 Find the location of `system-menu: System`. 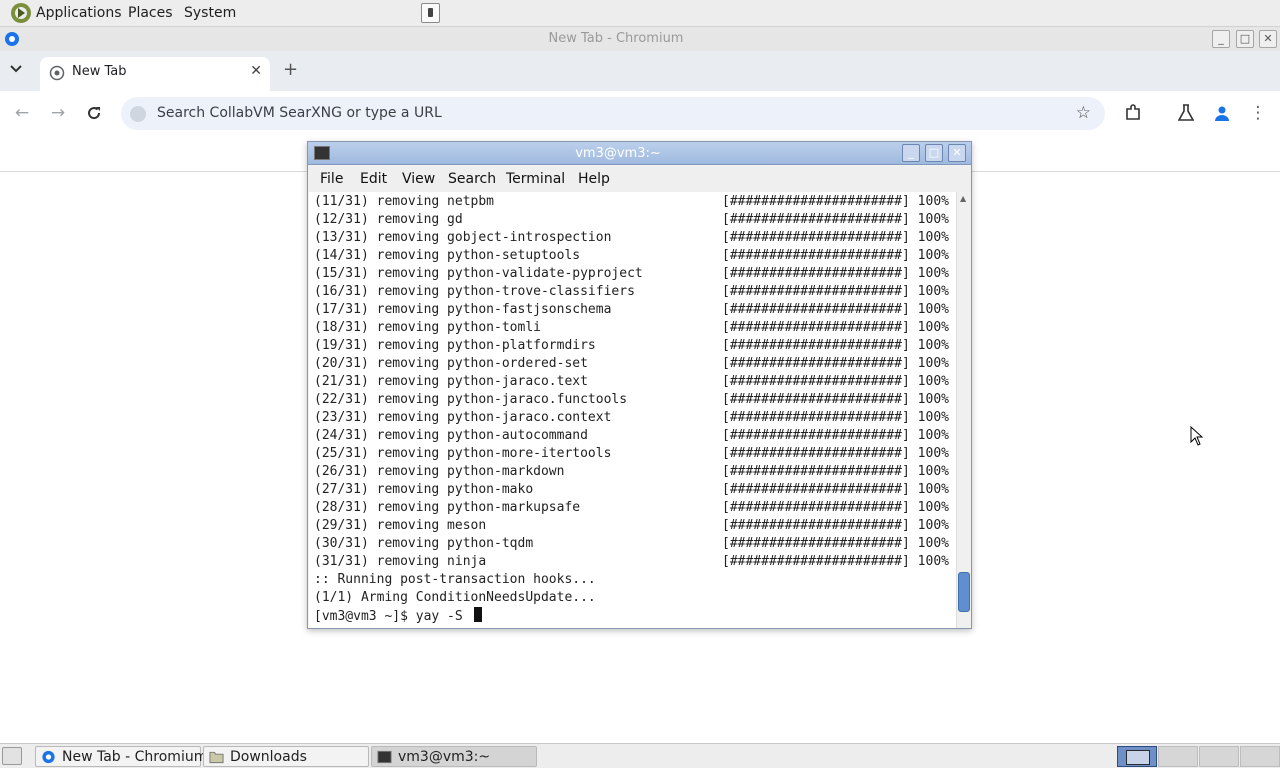

system-menu: System is located at coordinates (210, 13).